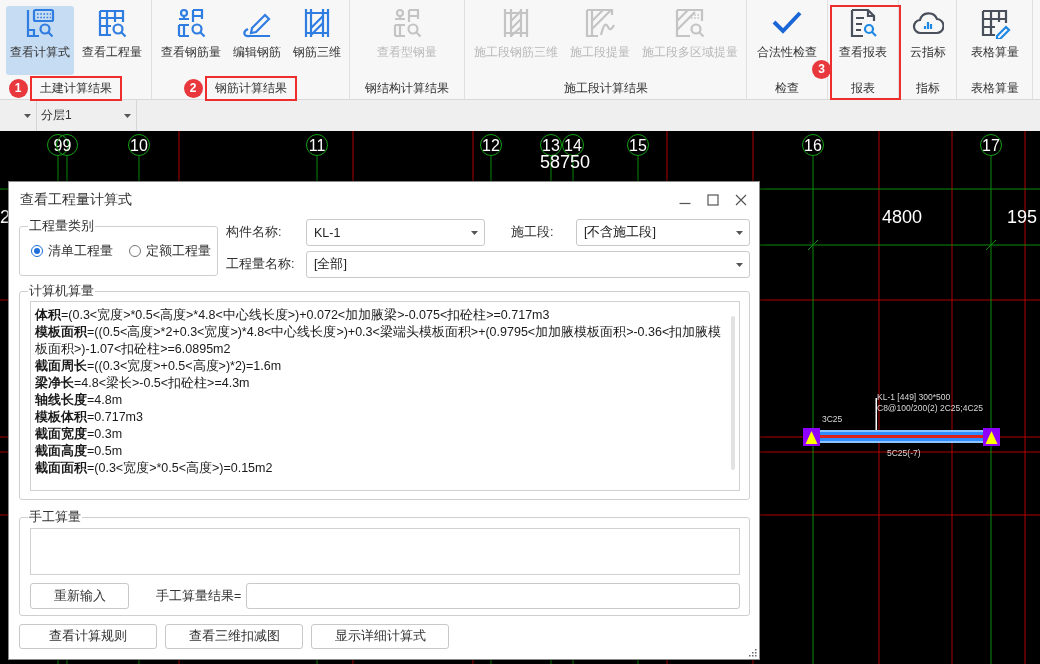  I want to click on radio-label: 定额工程量, so click(178, 251).